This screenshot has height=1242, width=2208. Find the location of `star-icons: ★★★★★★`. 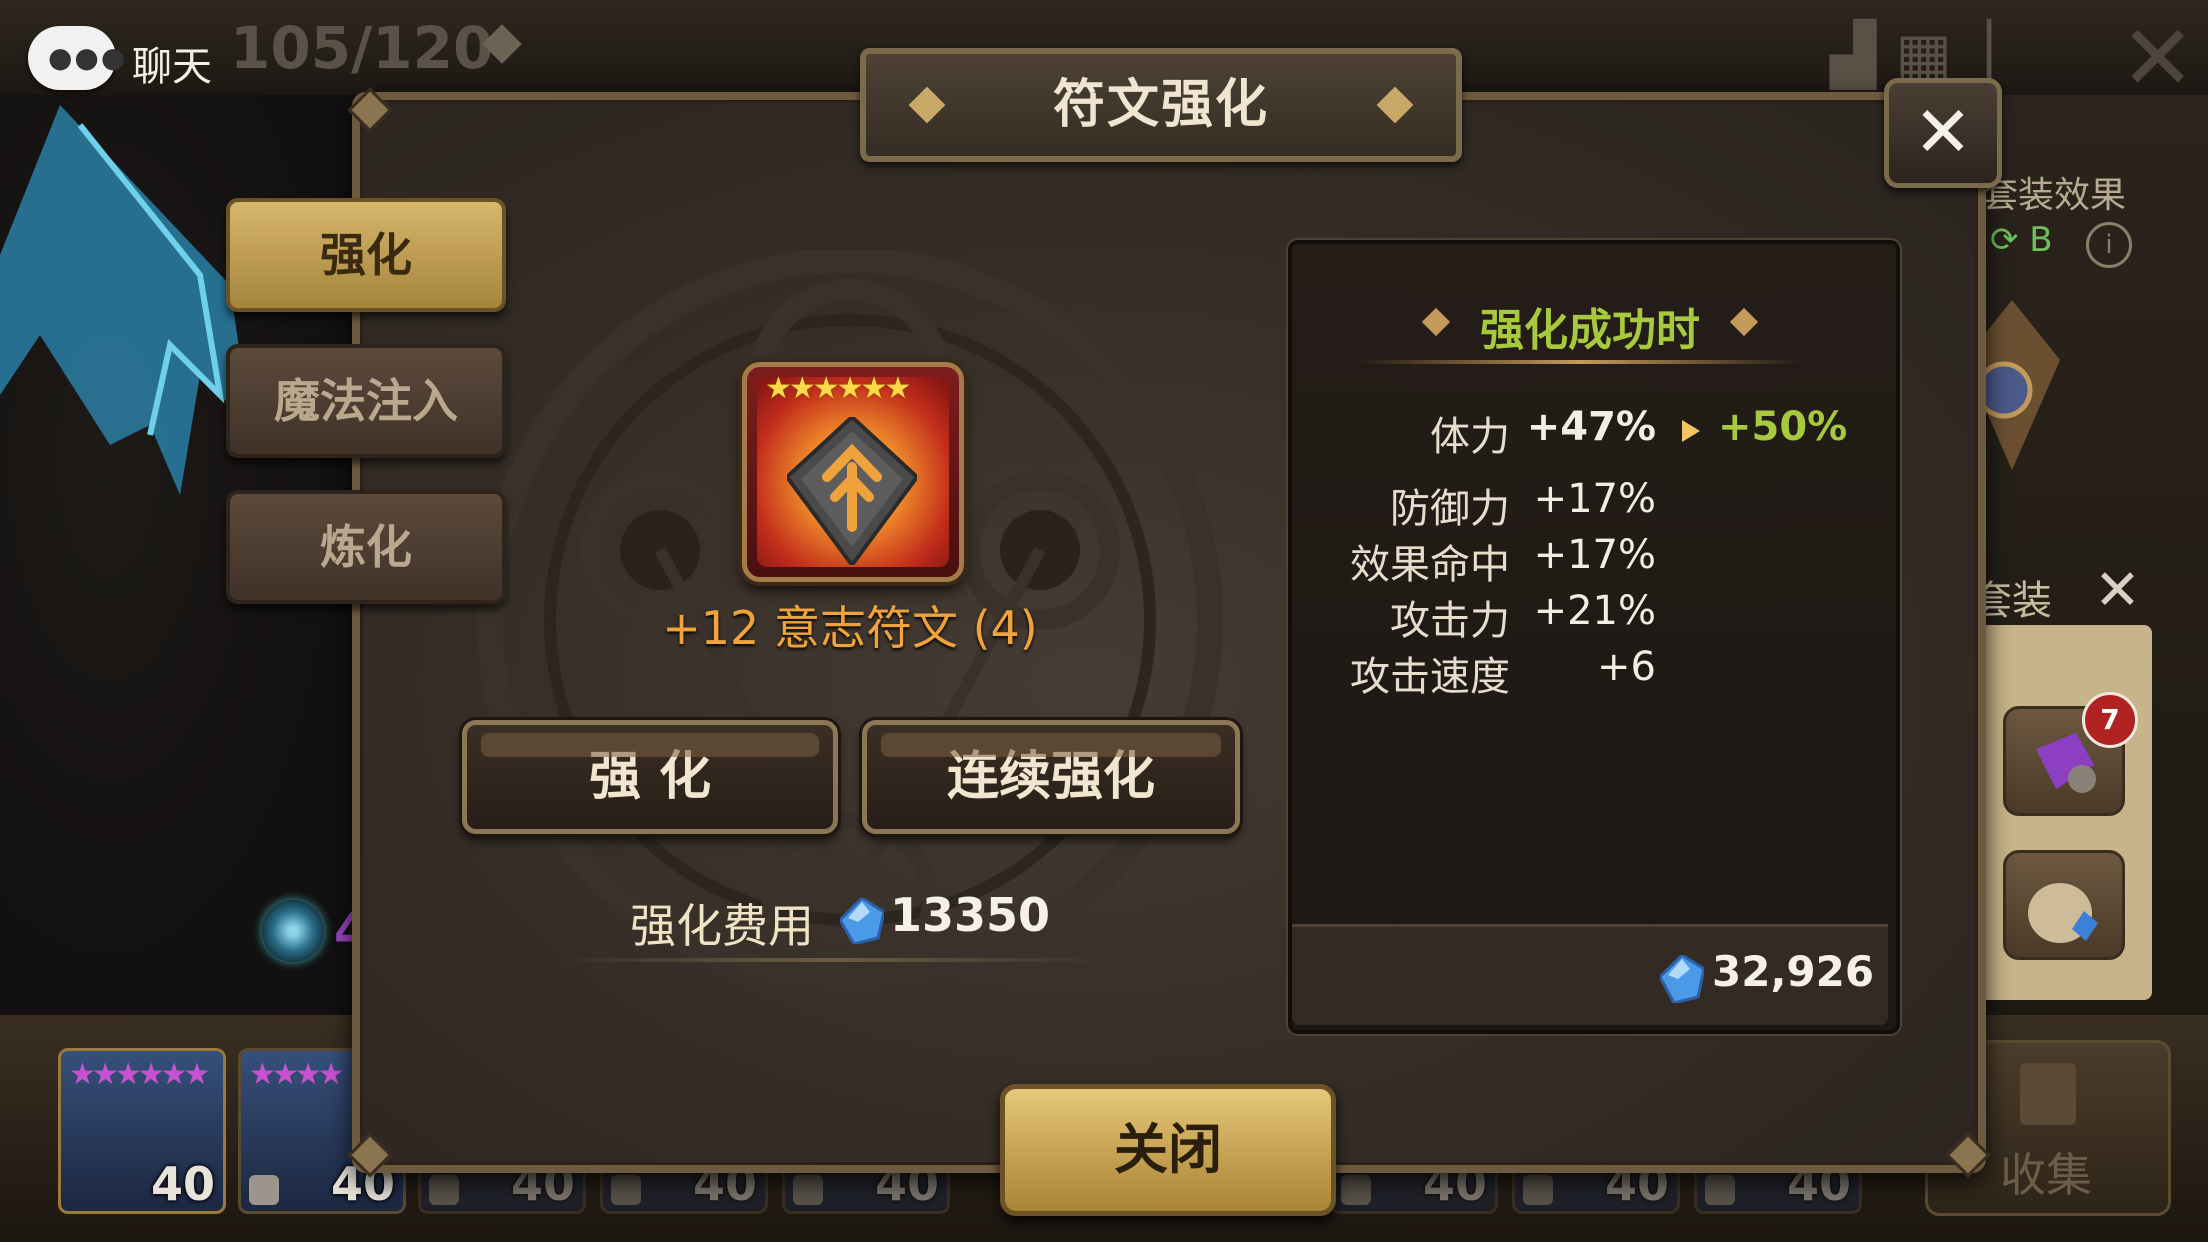

star-icons: ★★★★★★ is located at coordinates (139, 1074).